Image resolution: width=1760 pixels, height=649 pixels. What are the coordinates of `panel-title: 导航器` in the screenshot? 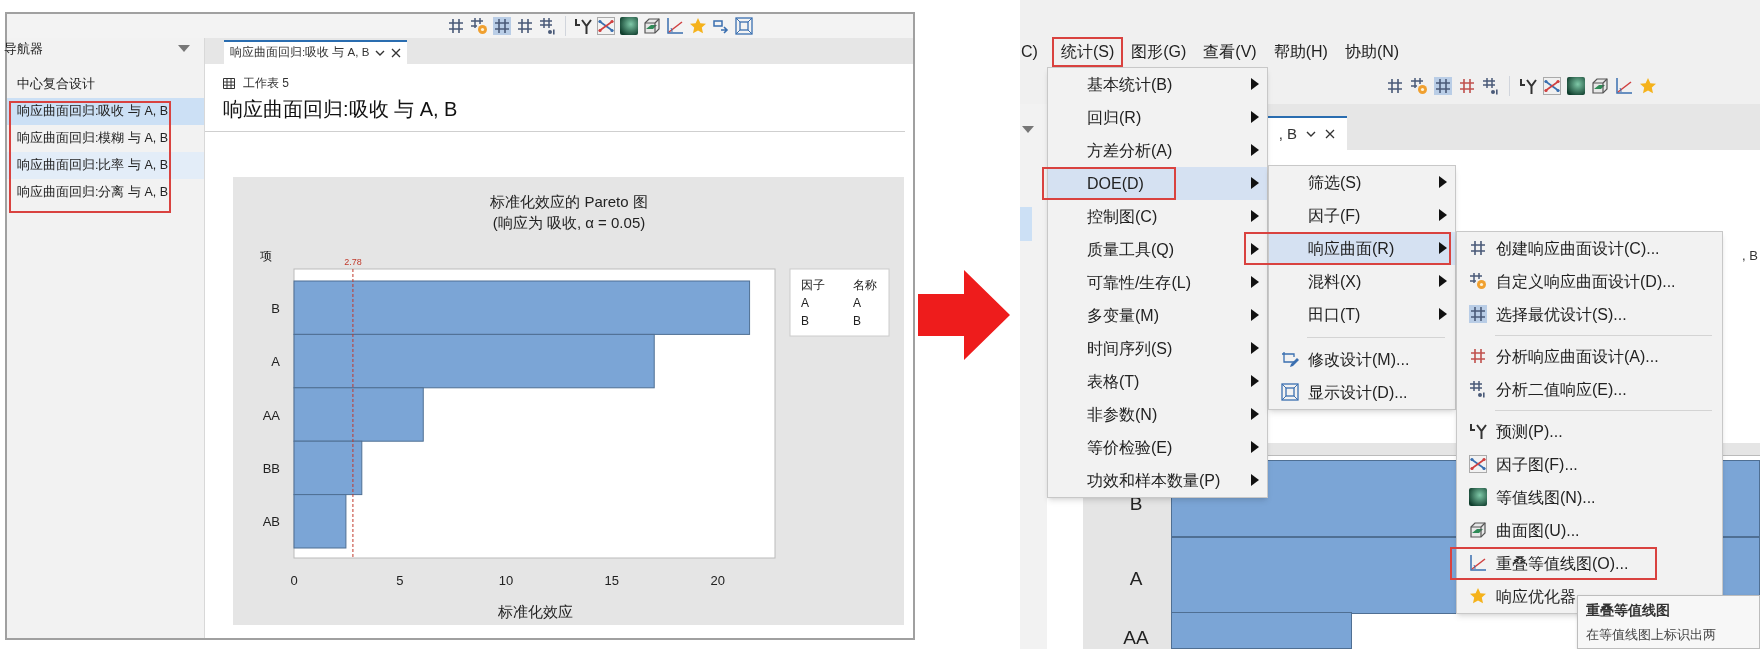 It's located at (23, 48).